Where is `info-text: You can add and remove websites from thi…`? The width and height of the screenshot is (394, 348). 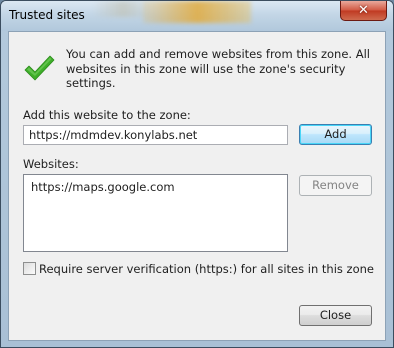 info-text: You can add and remove websites from thi… is located at coordinates (218, 68).